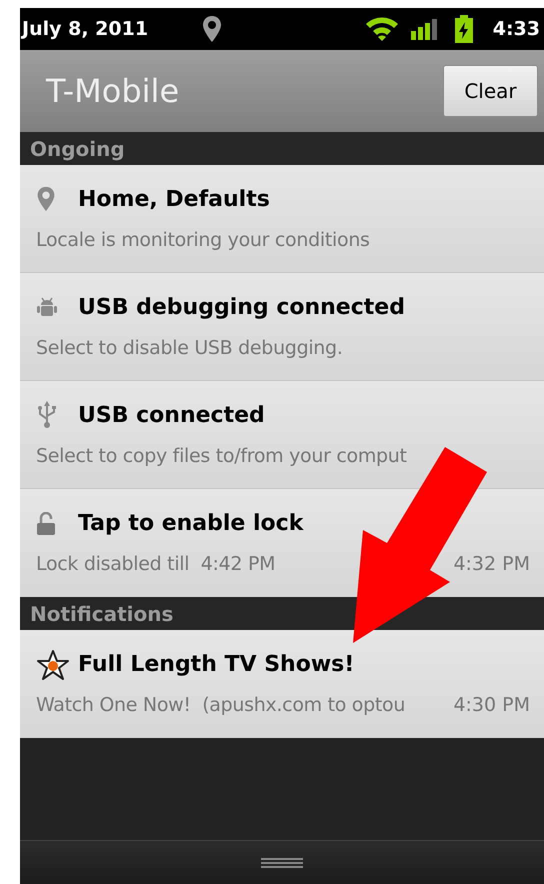 The width and height of the screenshot is (544, 884). I want to click on star-icon, so click(53, 664).